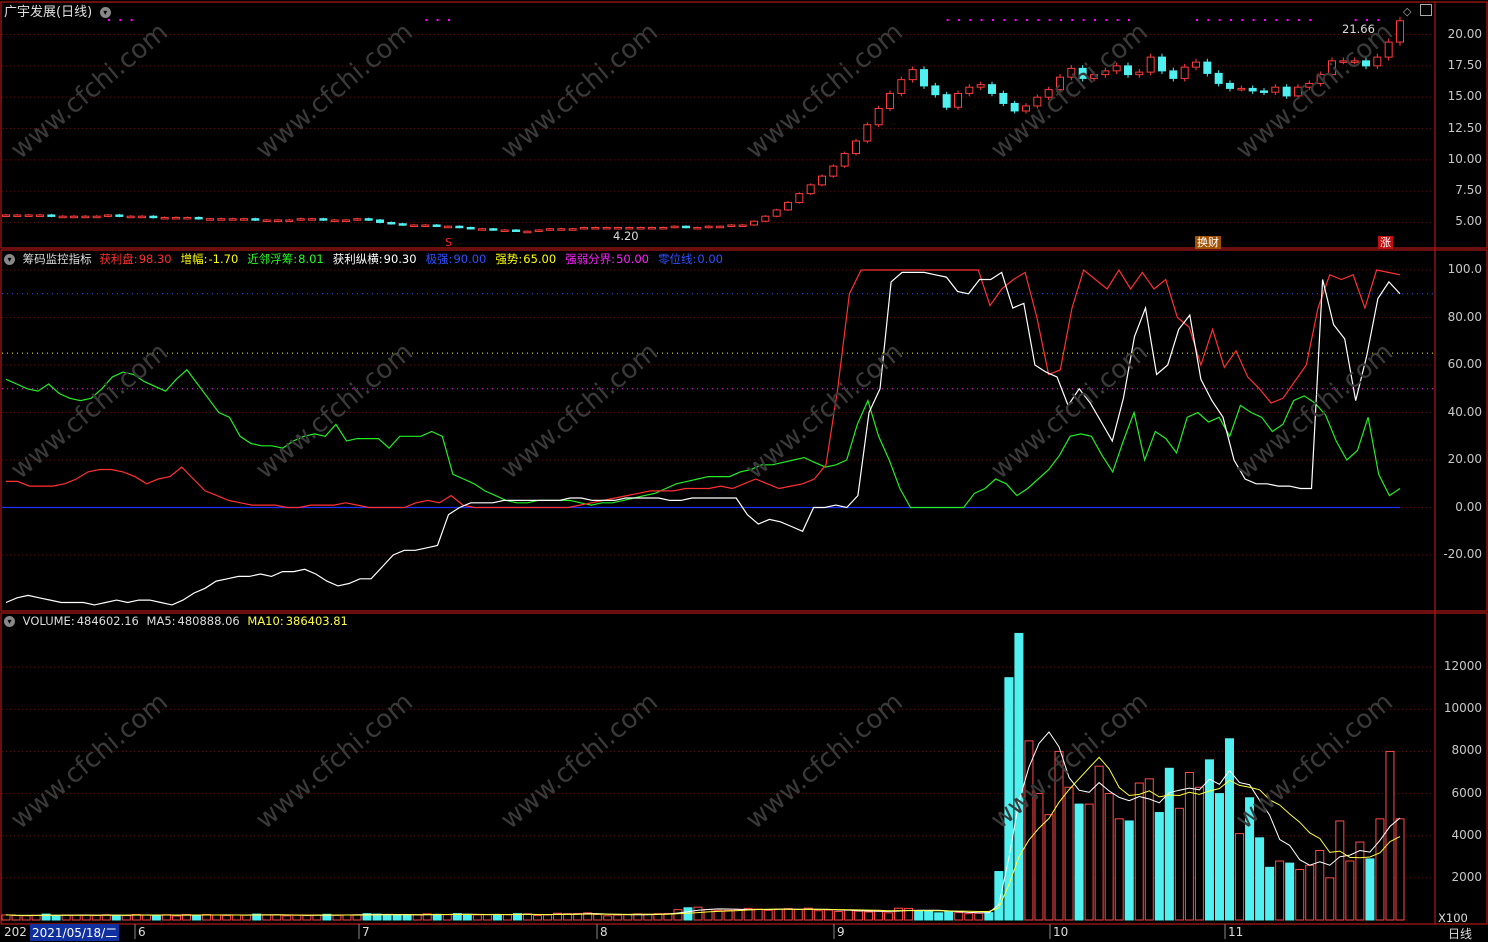 This screenshot has width=1488, height=942. I want to click on indicator-item-value: -1.70, so click(223, 259).